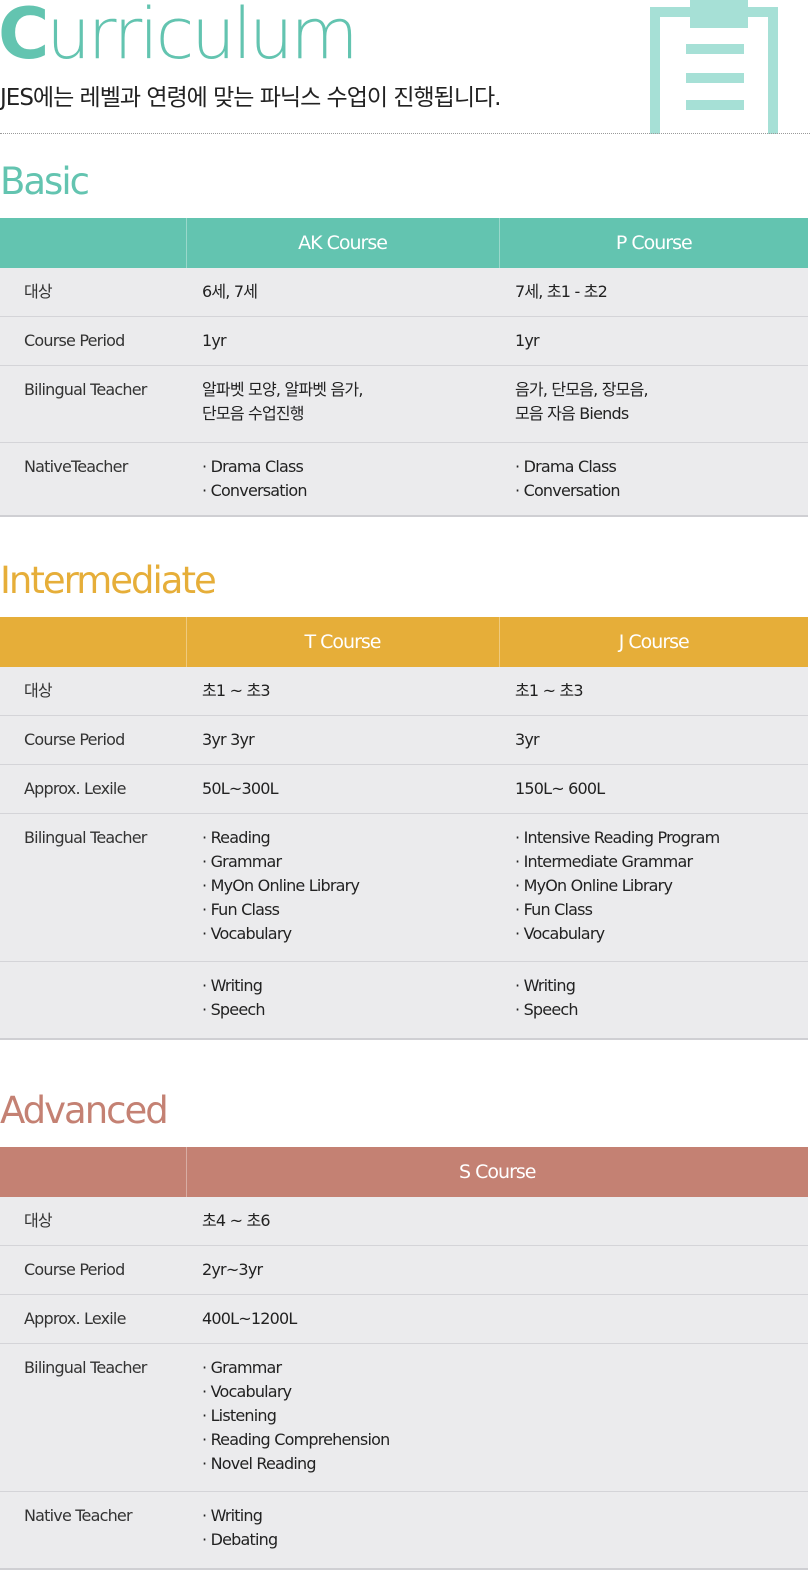 Image resolution: width=810 pixels, height=1571 pixels. I want to click on table-row: Approx. Lexile 50L~300L 150L~ 600L, so click(404, 789).